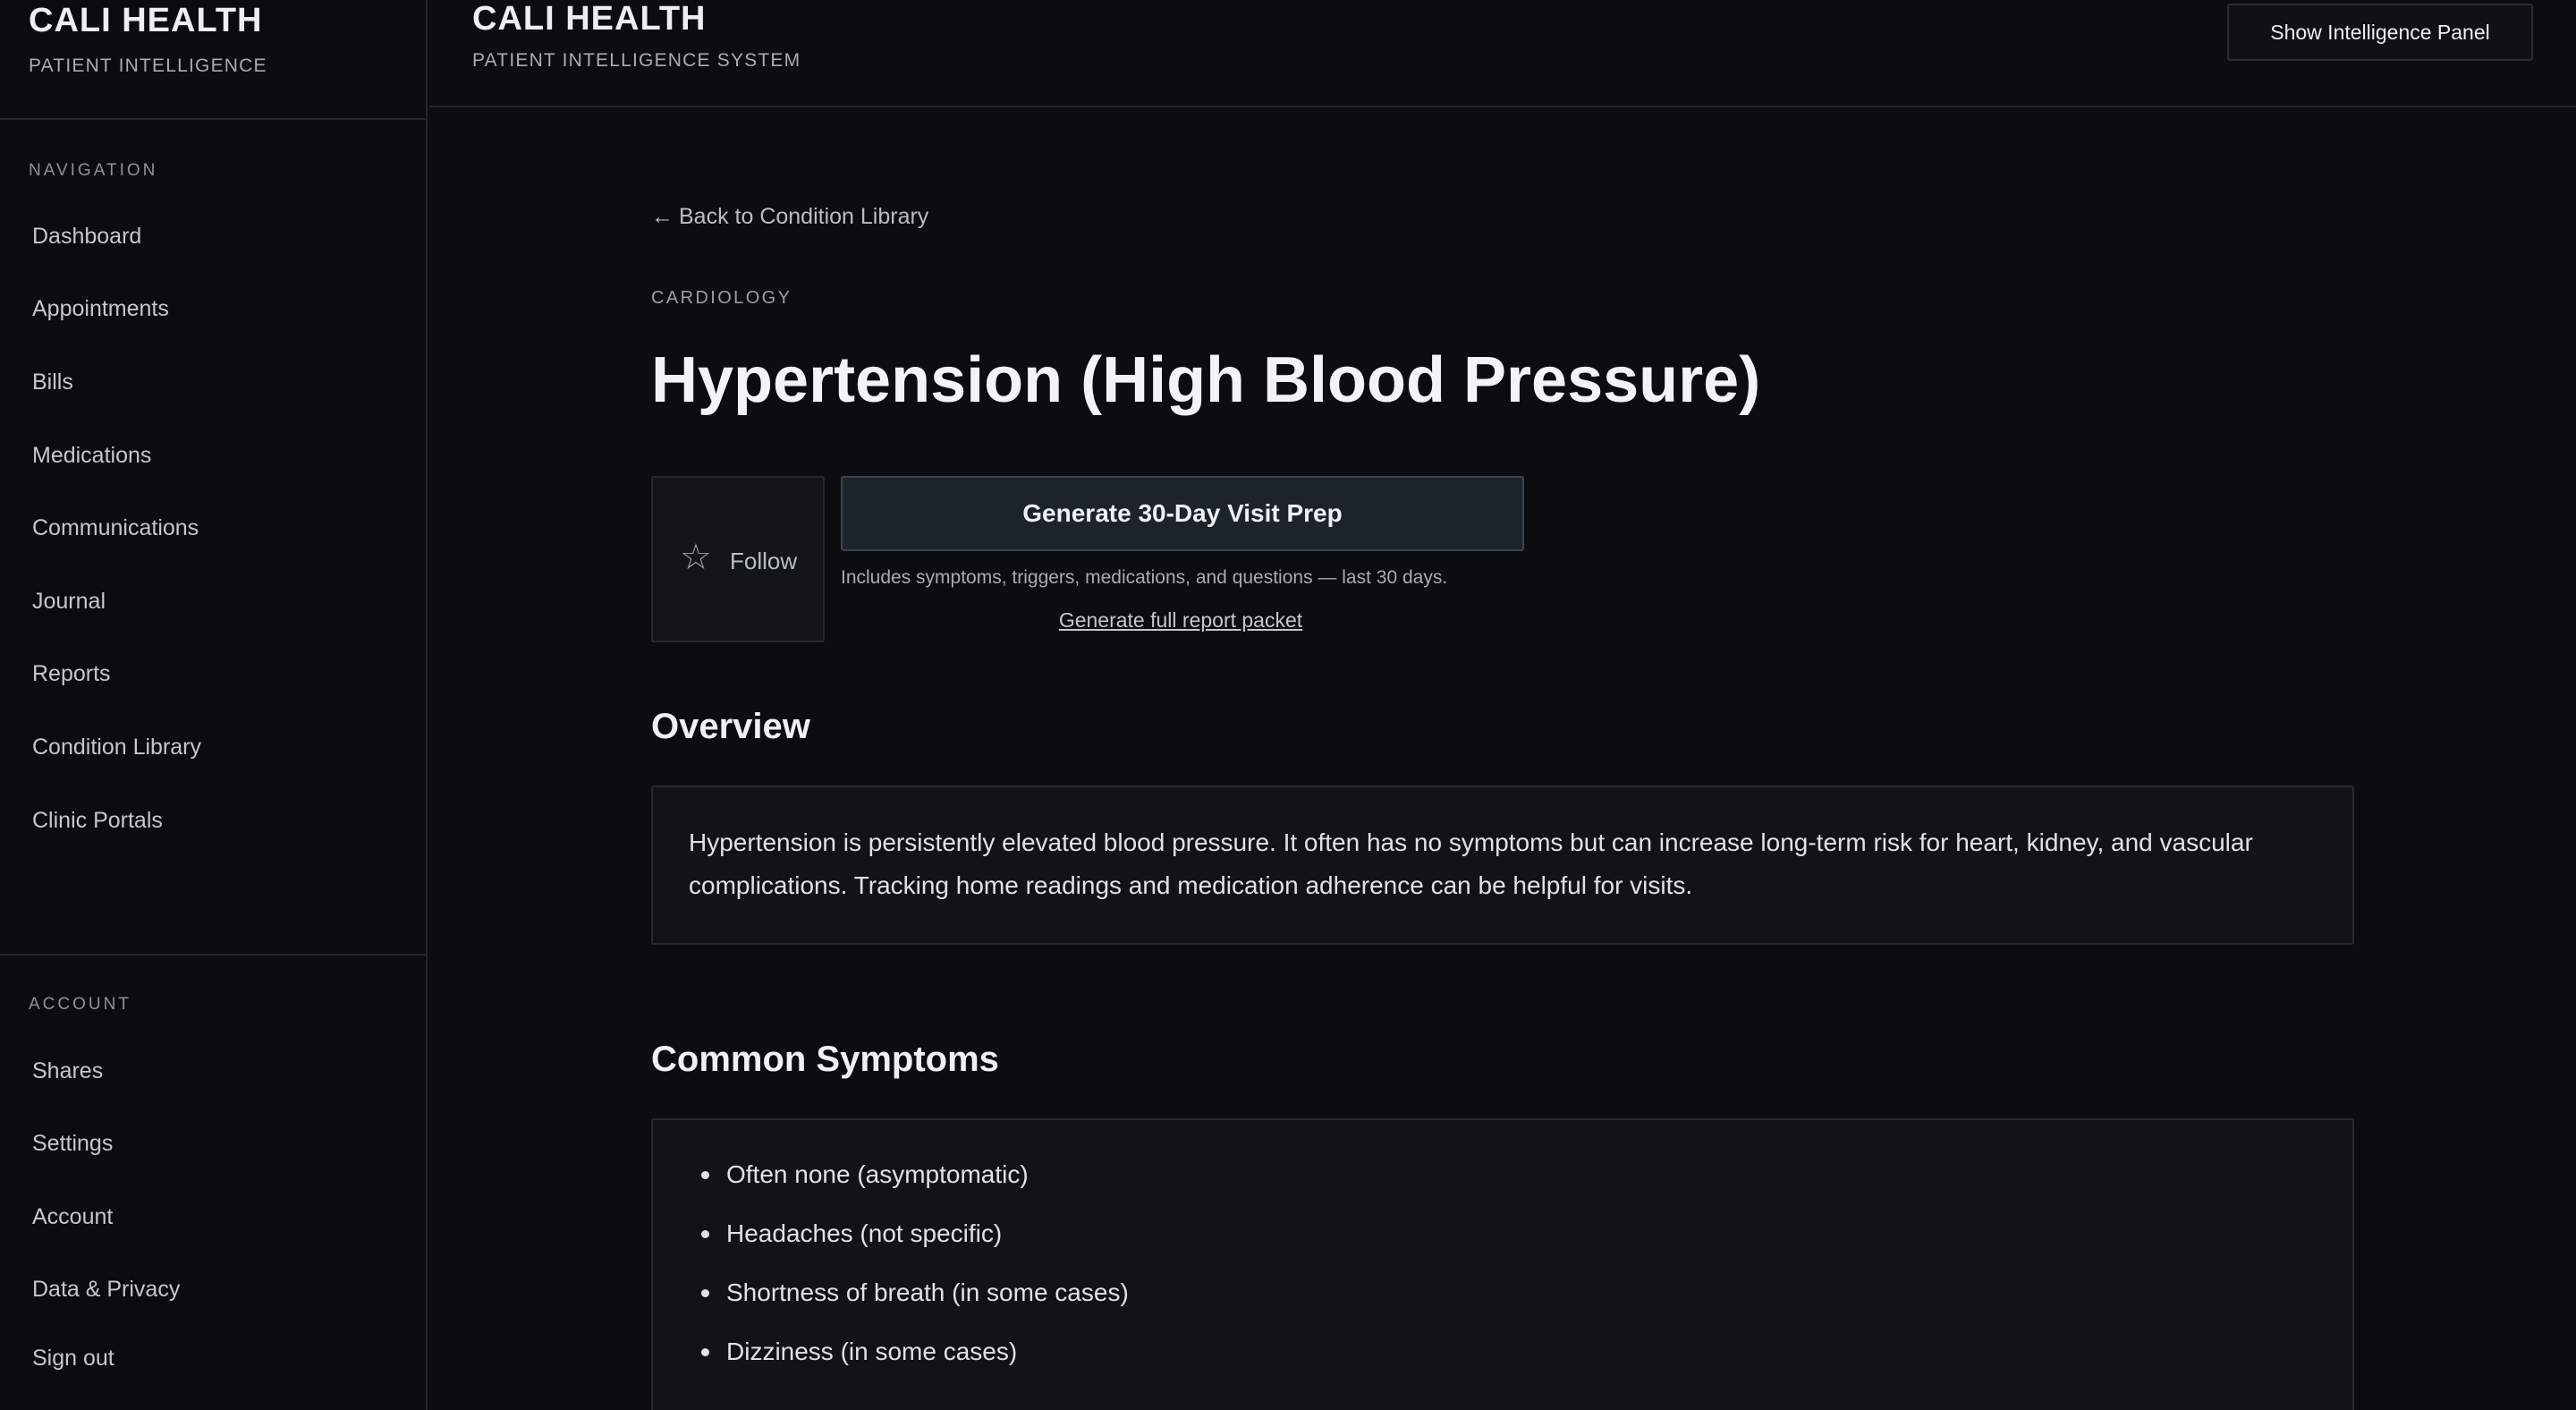  I want to click on account-section-heading: ACCOUNT, so click(80, 1004).